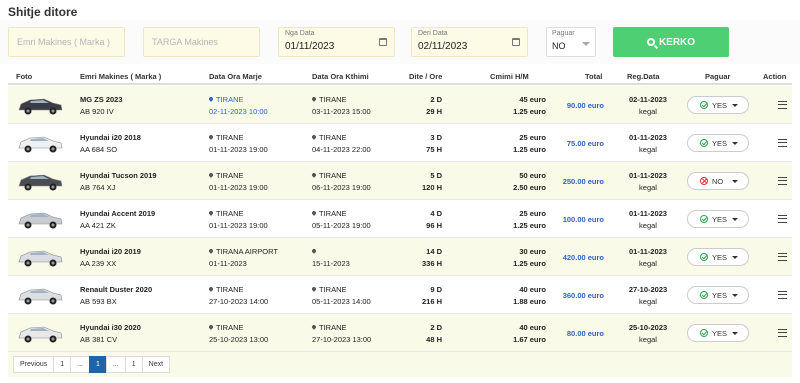  Describe the element at coordinates (336, 42) in the screenshot. I see `date-from-field: Nga Data 01/11/2023` at that location.